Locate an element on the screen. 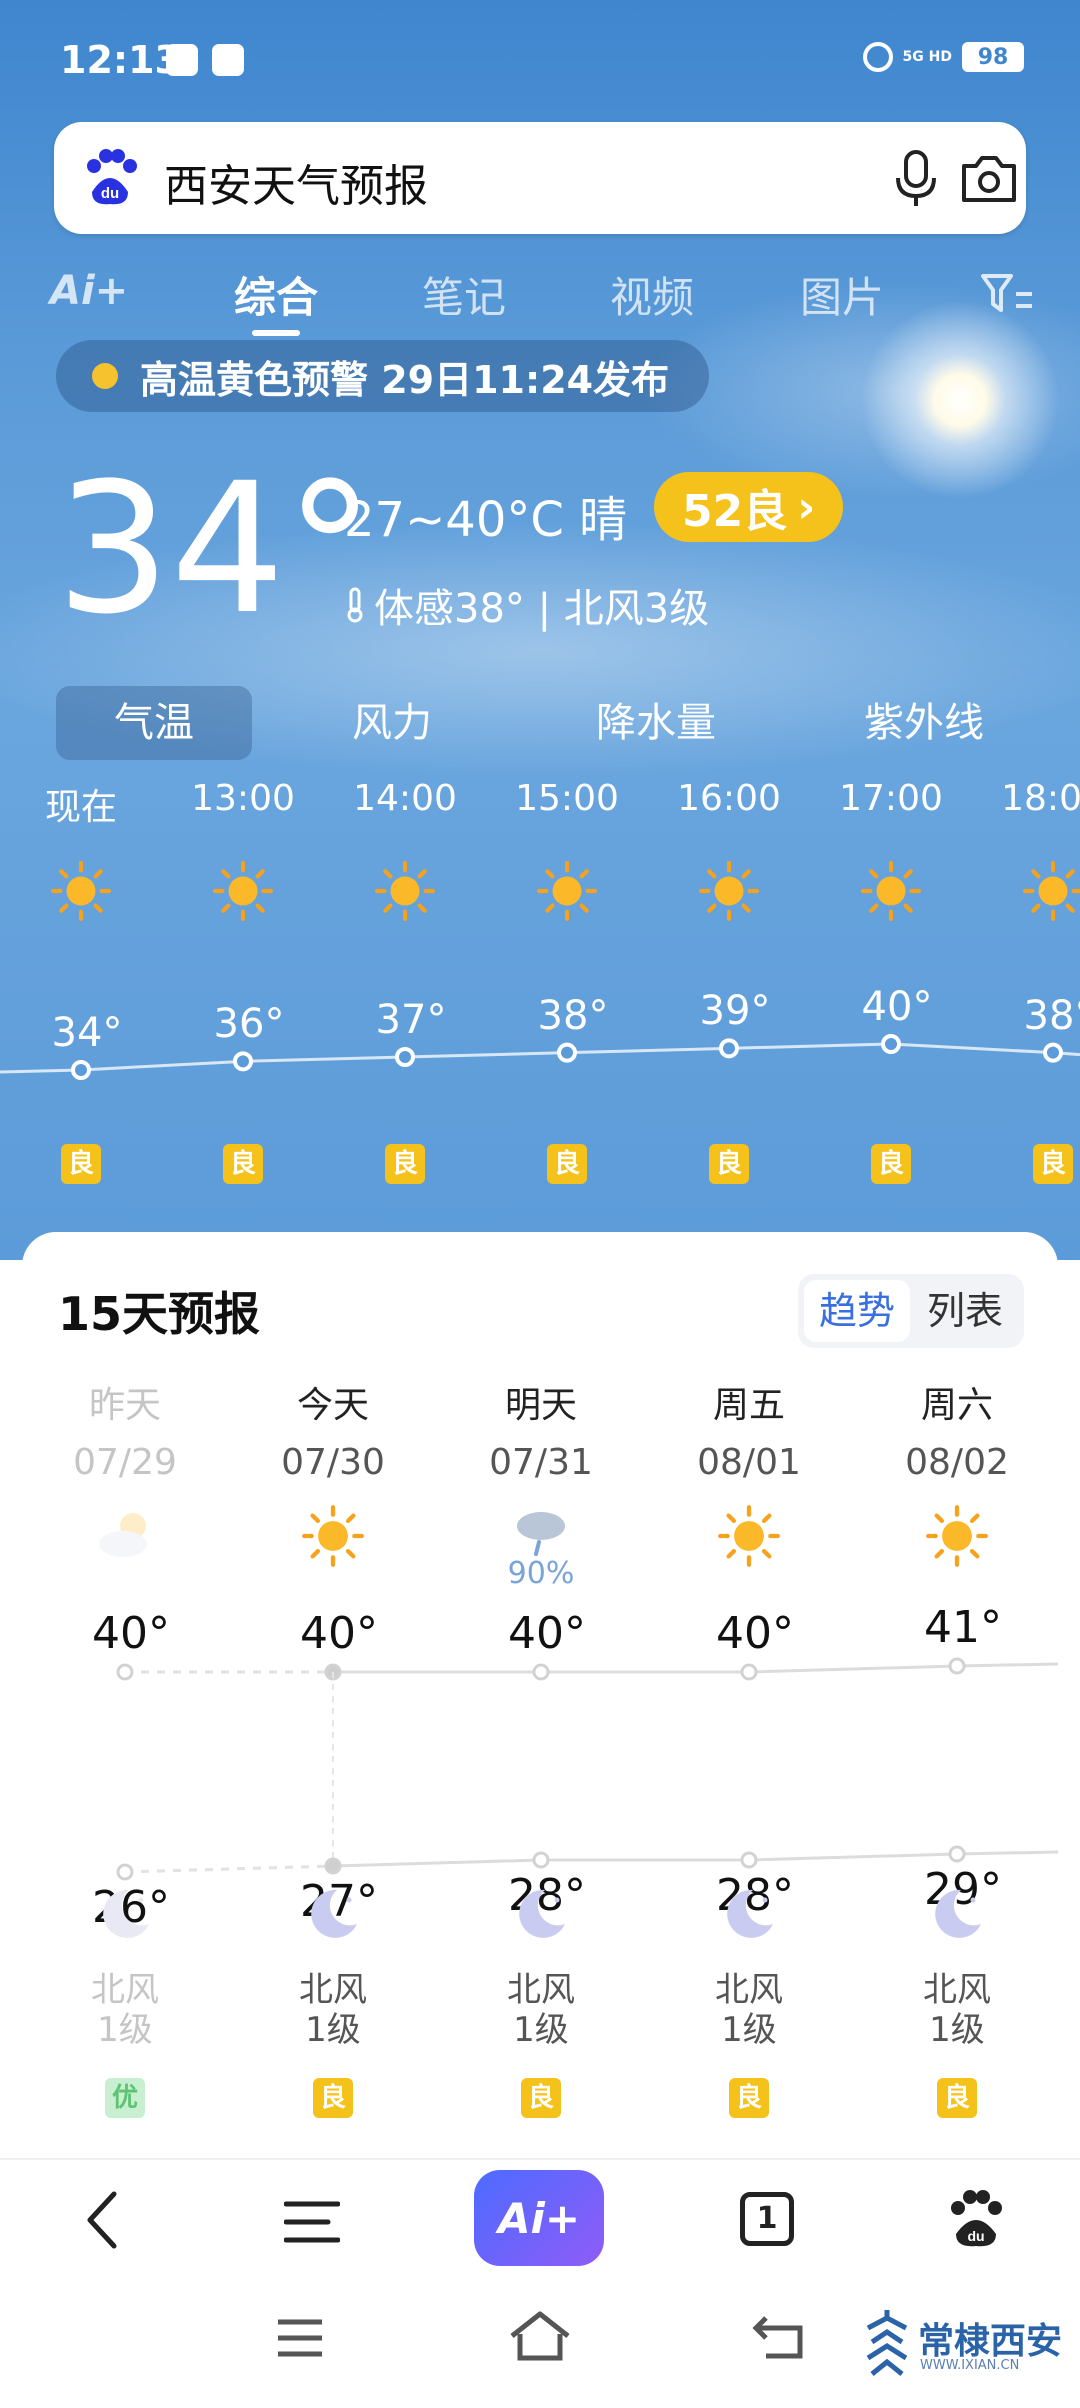  feels-like-text: 体感38° | 北风3级 is located at coordinates (542, 609).